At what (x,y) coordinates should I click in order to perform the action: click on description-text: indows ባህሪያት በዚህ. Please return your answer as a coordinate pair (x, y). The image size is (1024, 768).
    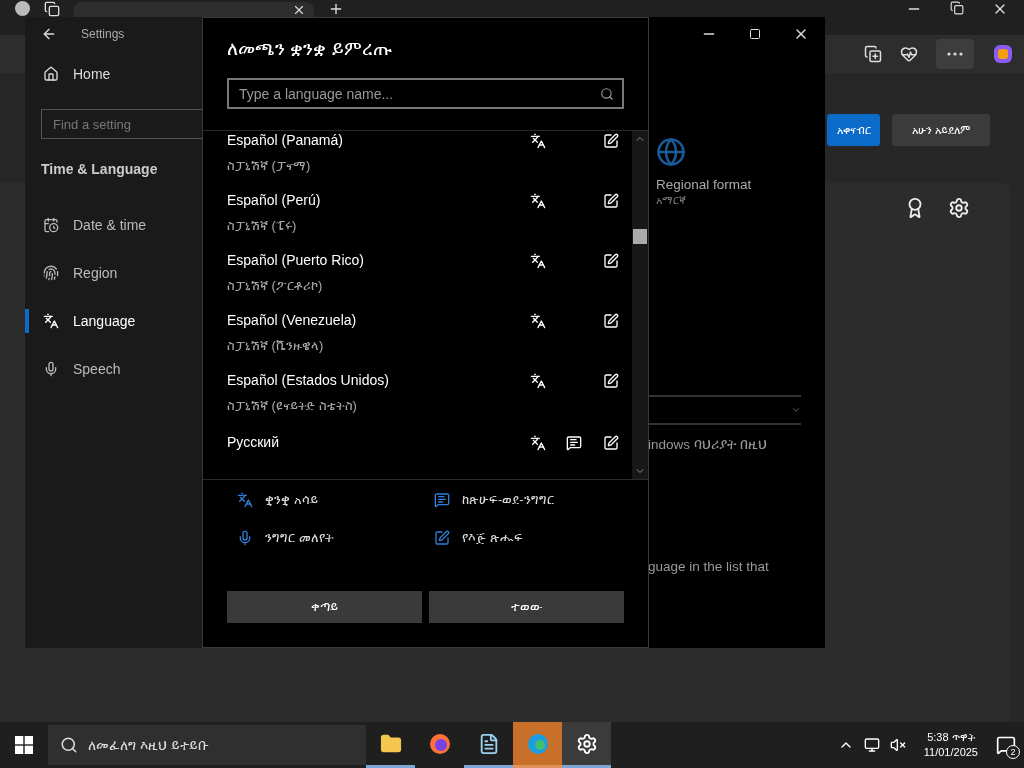
    Looking at the image, I should click on (708, 445).